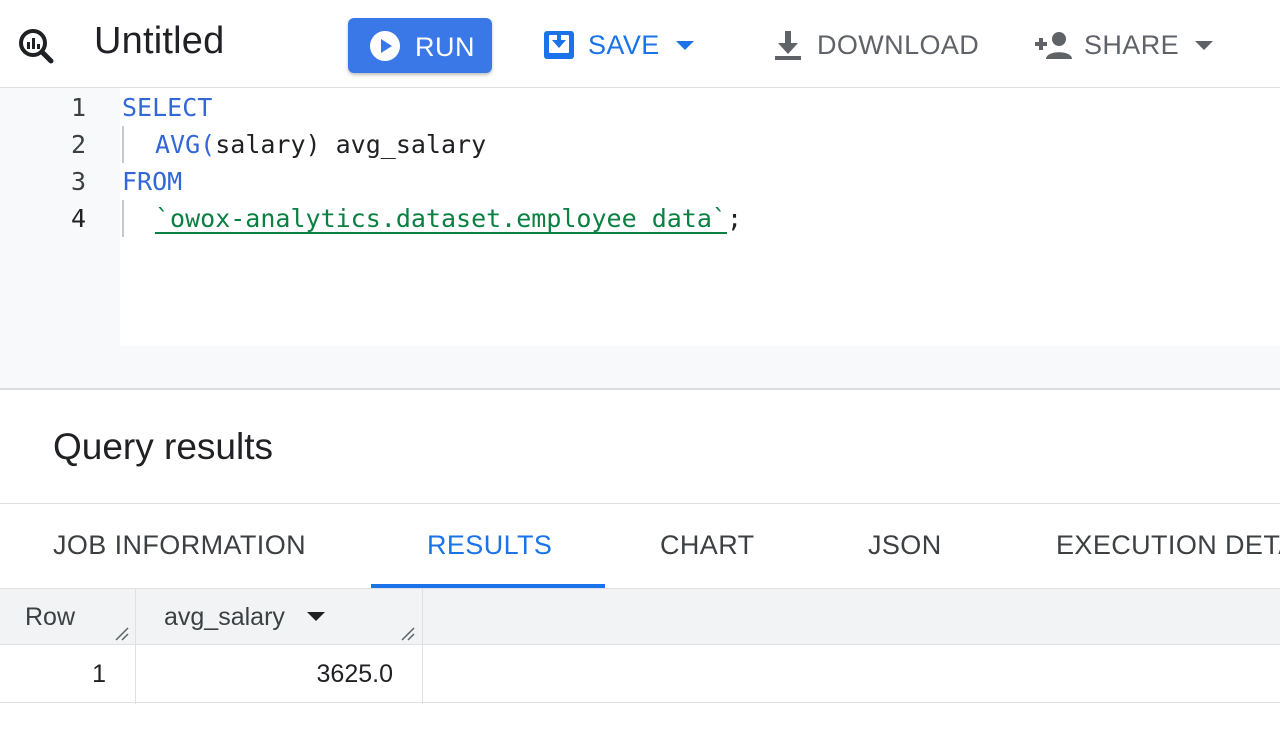  I want to click on code-line: 2 AVG(salary) avg_salary, so click(640, 144).